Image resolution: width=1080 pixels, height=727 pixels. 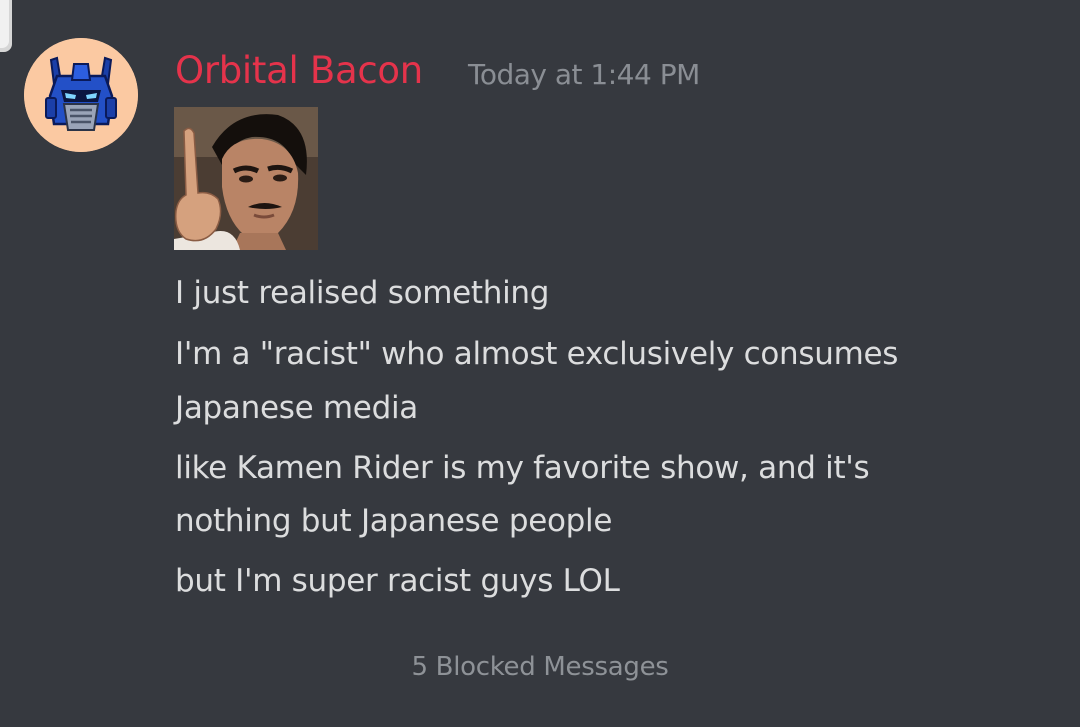 What do you see at coordinates (299, 70) in the screenshot?
I see `author-name: Orbital Bacon` at bounding box center [299, 70].